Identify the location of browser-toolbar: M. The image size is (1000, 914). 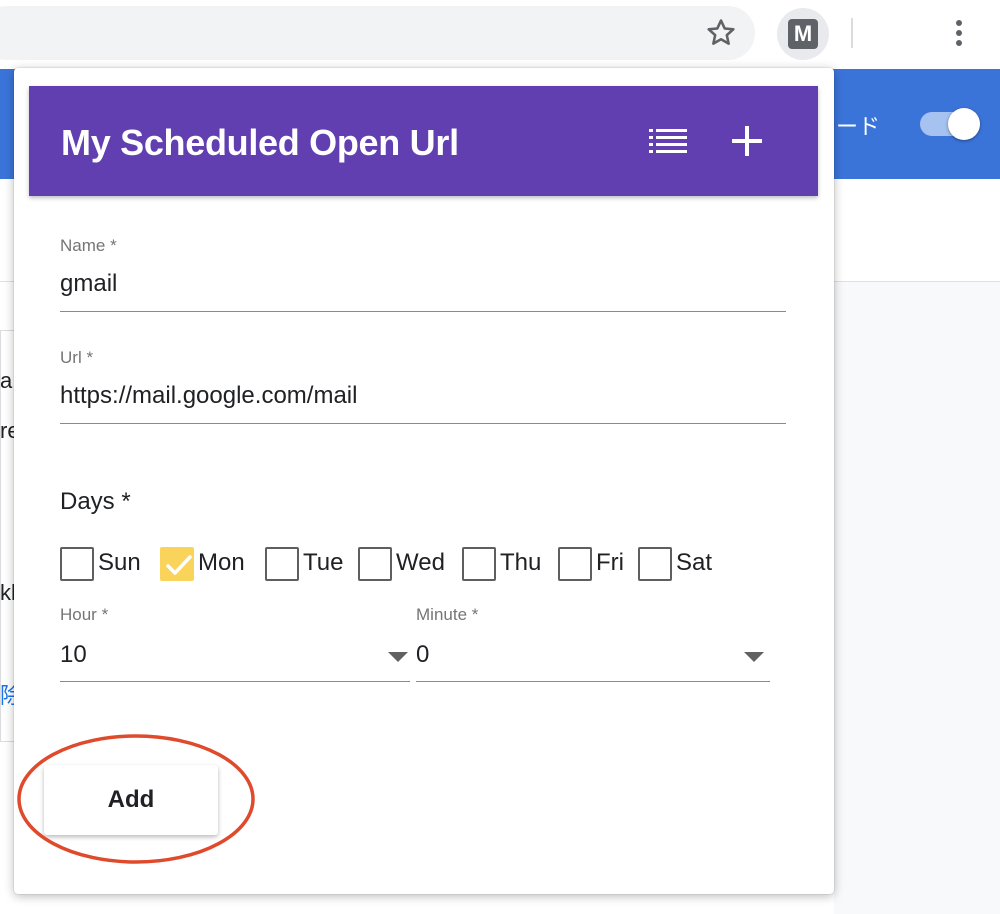
(500, 33).